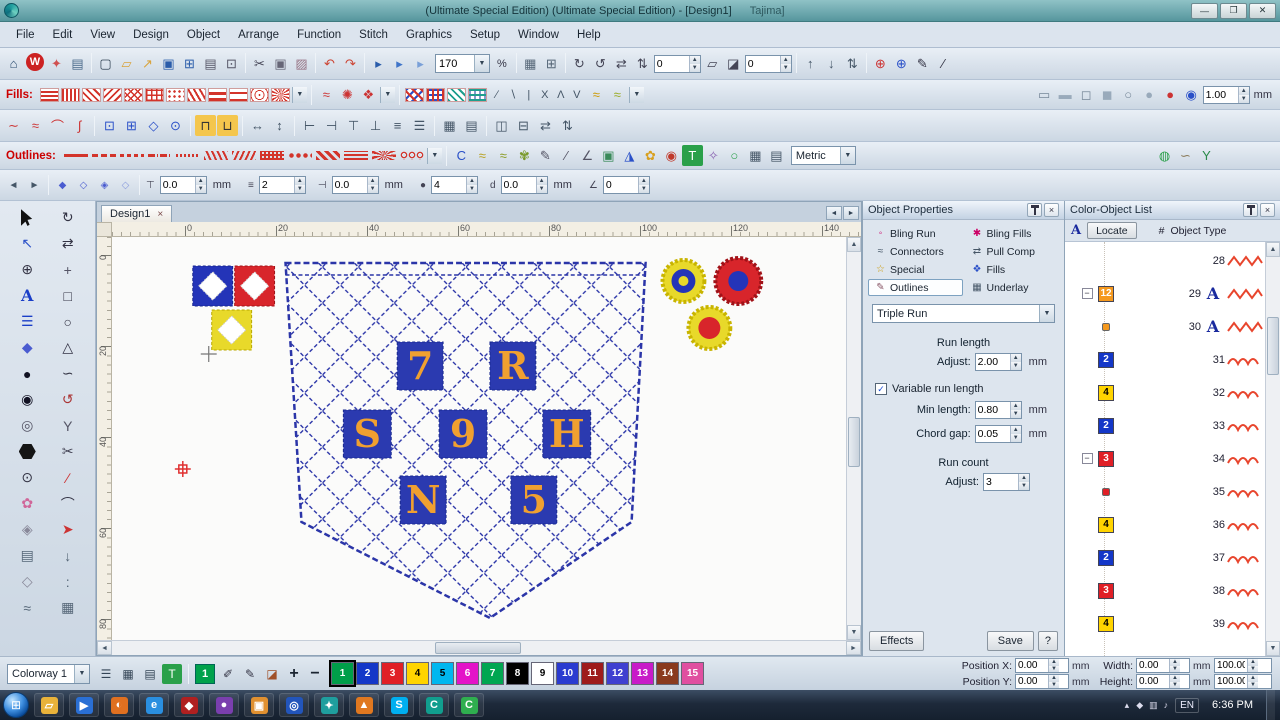 The width and height of the screenshot is (1280, 720). I want to click on outline-hatch-icon, so click(327, 155).